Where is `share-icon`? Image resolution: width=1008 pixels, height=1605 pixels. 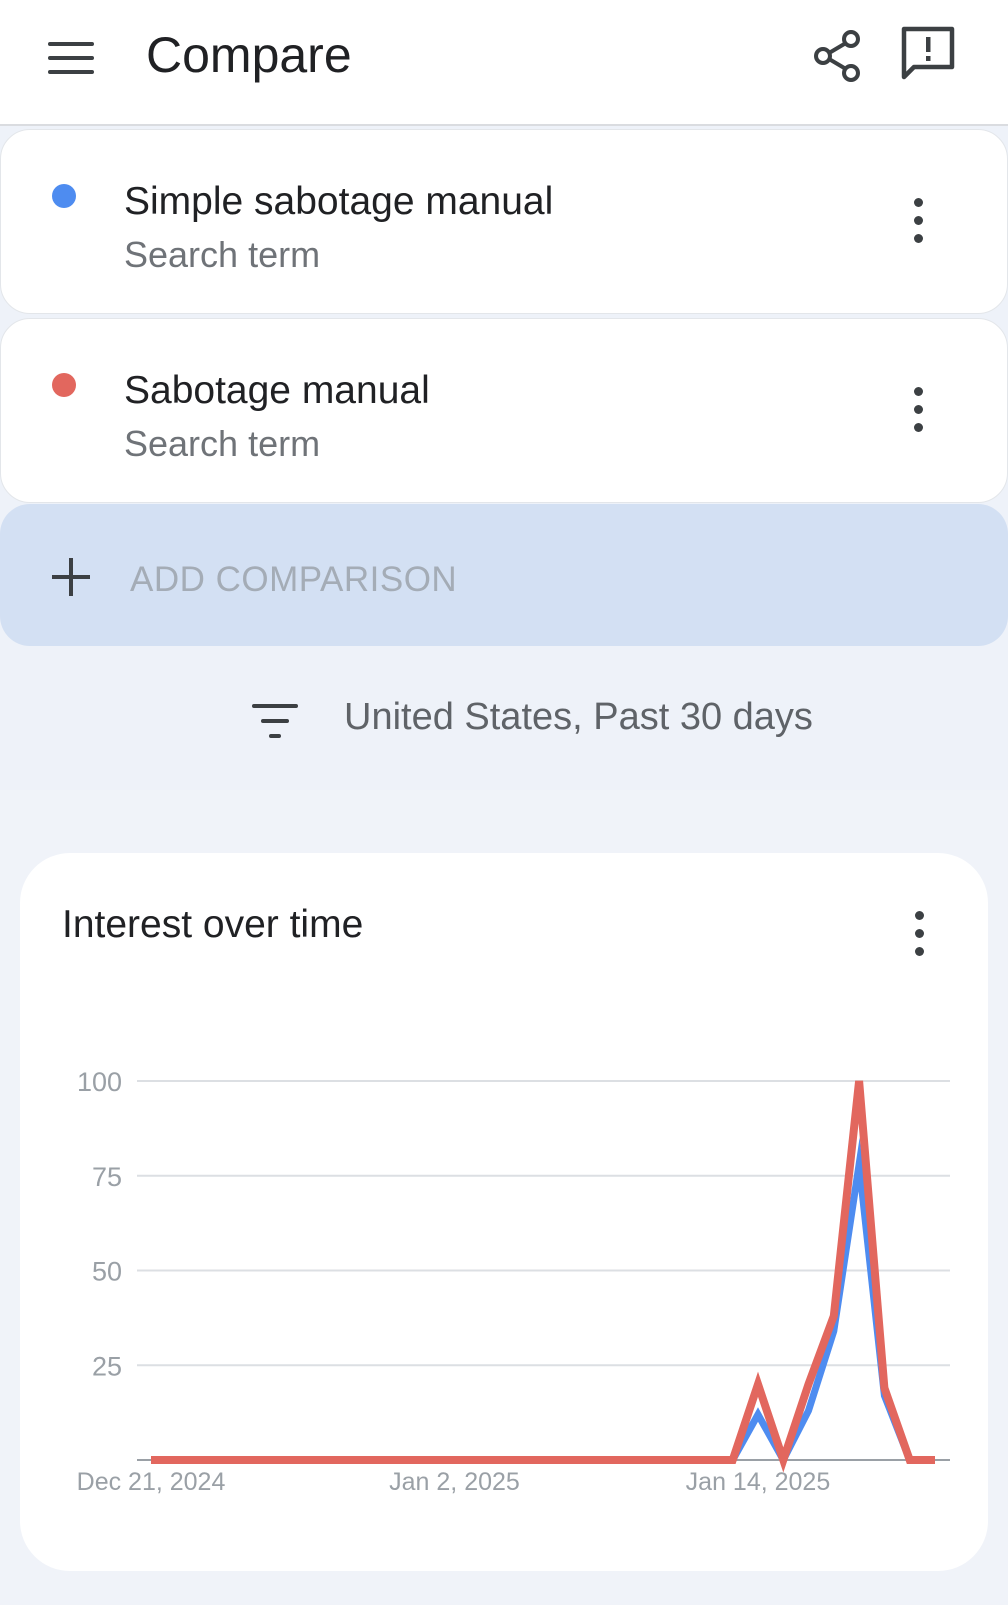 share-icon is located at coordinates (837, 55).